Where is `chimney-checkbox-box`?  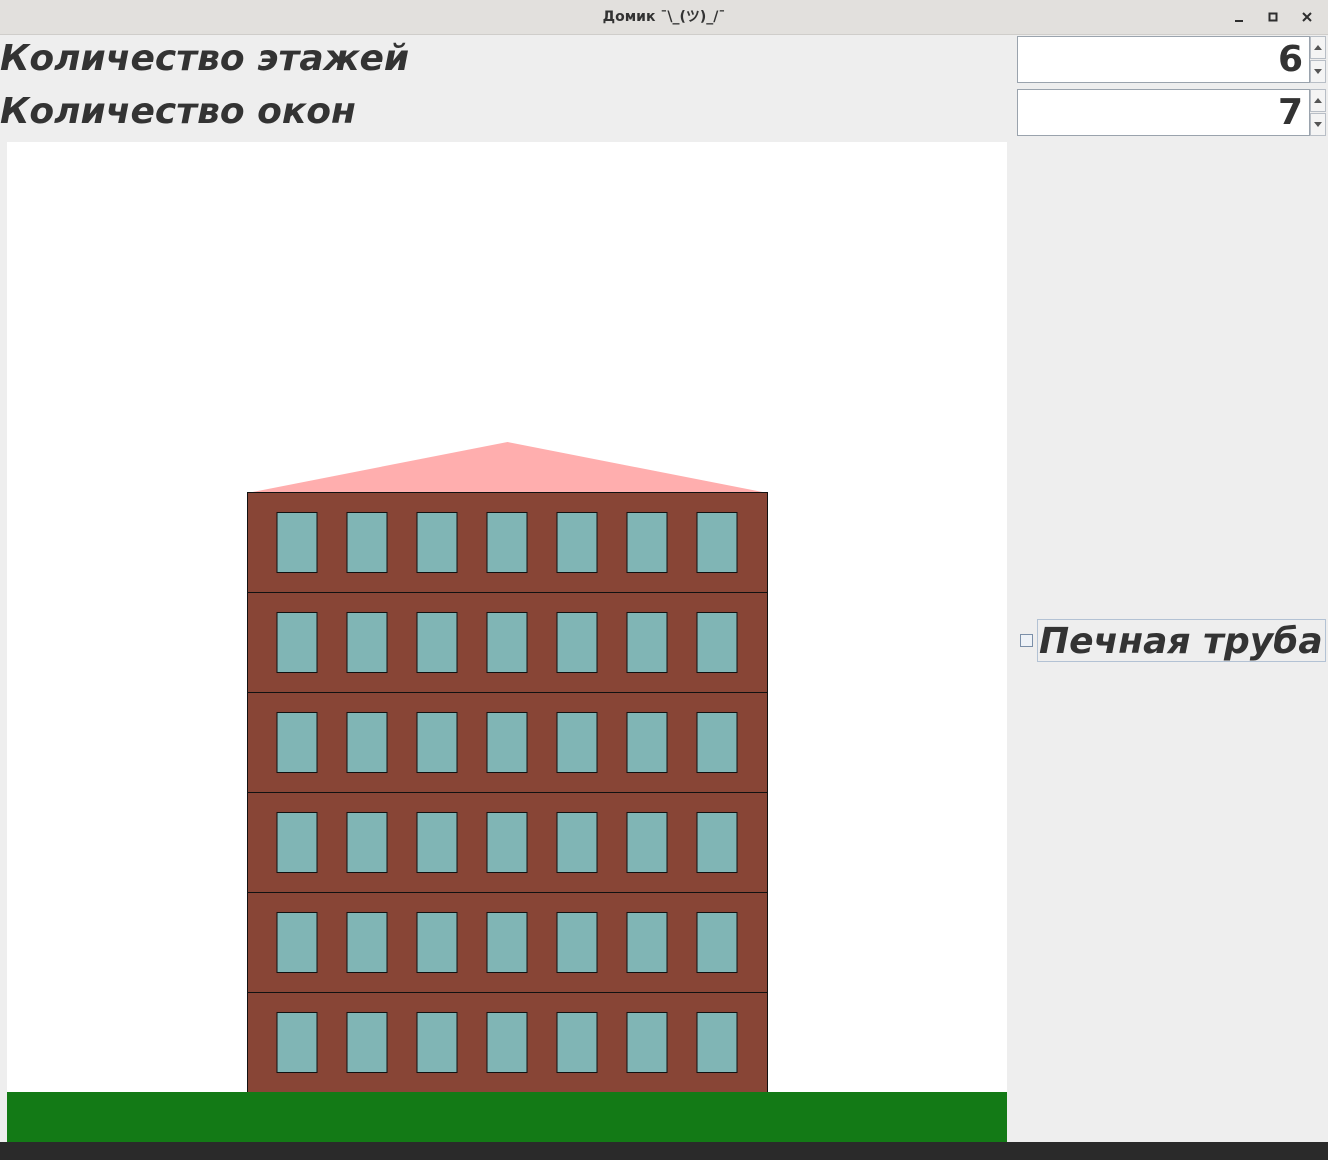 chimney-checkbox-box is located at coordinates (1026, 640).